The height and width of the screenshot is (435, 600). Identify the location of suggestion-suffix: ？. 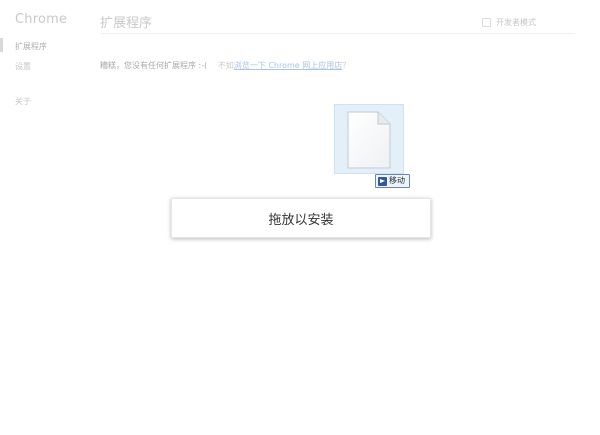
(346, 65).